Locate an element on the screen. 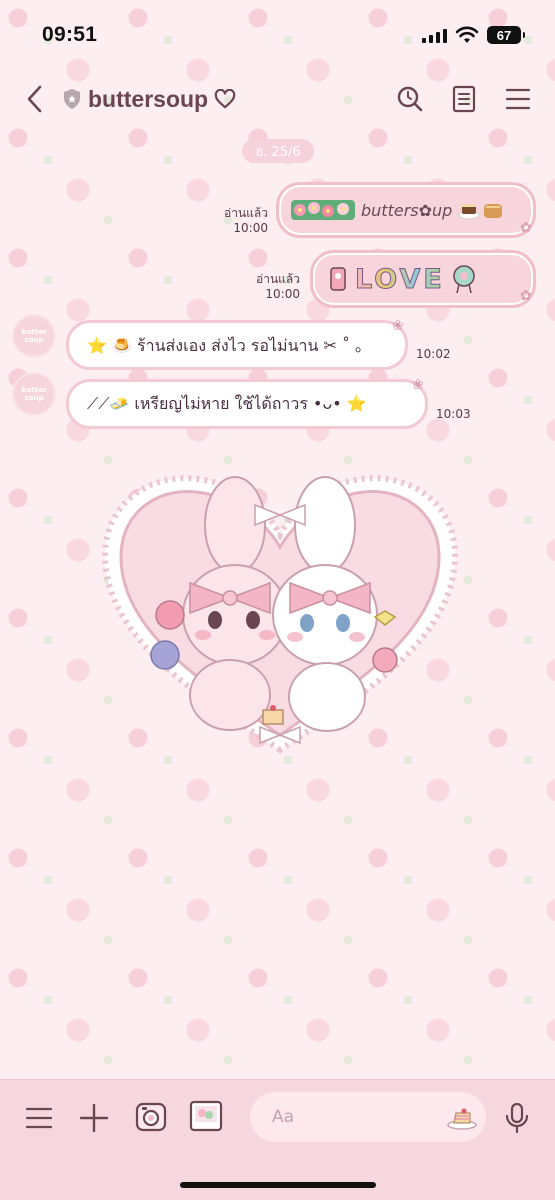 The height and width of the screenshot is (1200, 555). message-bubble-outgoing: LOVE is located at coordinates (423, 279).